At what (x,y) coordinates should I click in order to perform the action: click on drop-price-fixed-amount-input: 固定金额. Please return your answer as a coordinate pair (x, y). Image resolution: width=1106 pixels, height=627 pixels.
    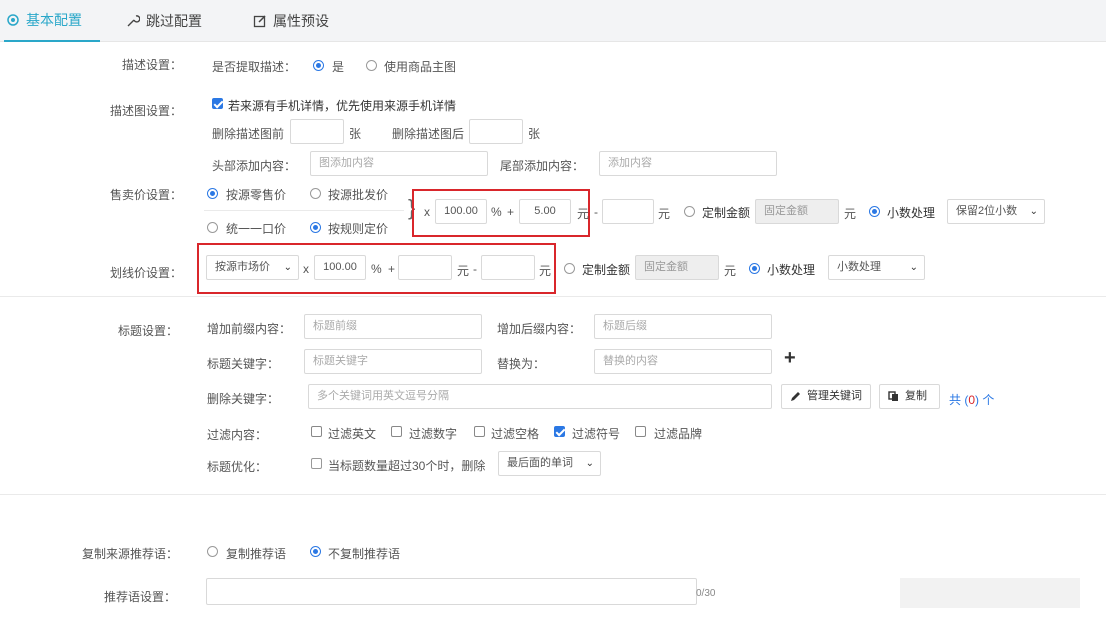
    Looking at the image, I should click on (677, 267).